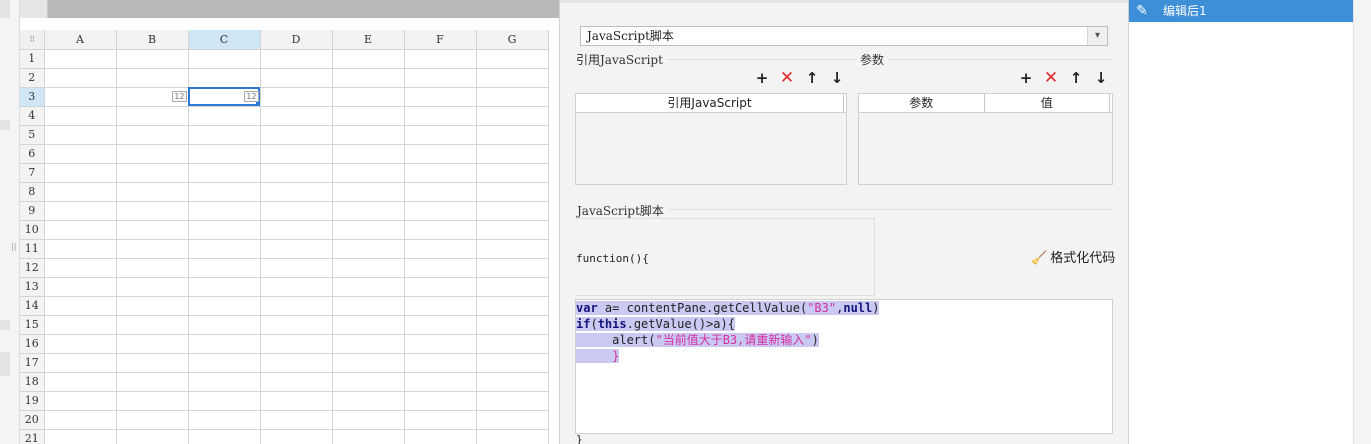  What do you see at coordinates (440, 249) in the screenshot?
I see `cell-f11` at bounding box center [440, 249].